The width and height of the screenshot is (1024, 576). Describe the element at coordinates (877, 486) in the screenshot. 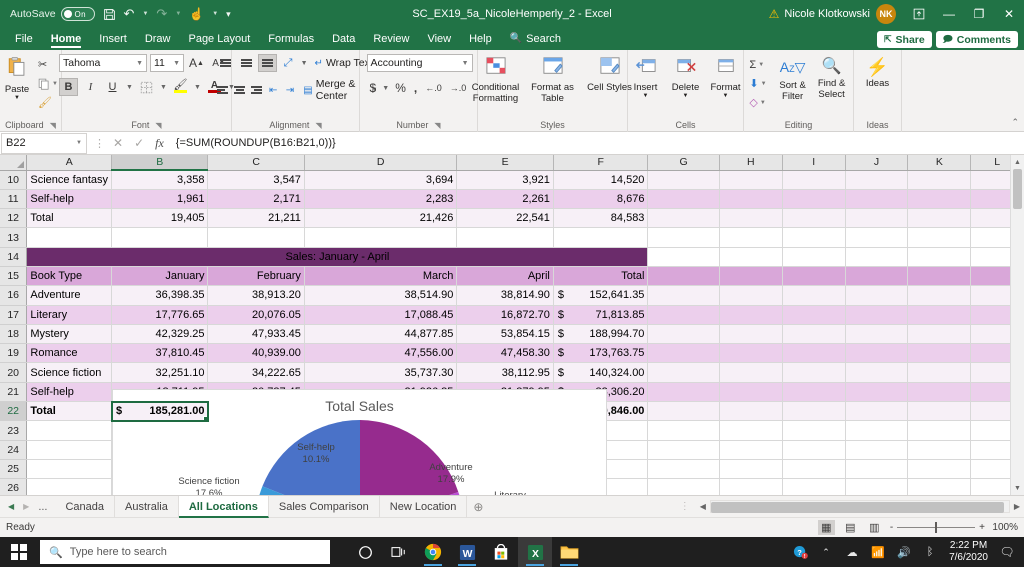

I see `cell-J26` at that location.